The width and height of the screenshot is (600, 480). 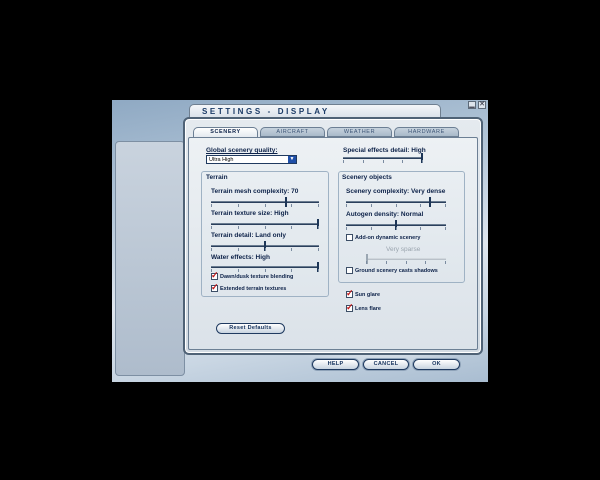 I want to click on dialog-title: SETTINGS - DISPLAY, so click(x=266, y=111).